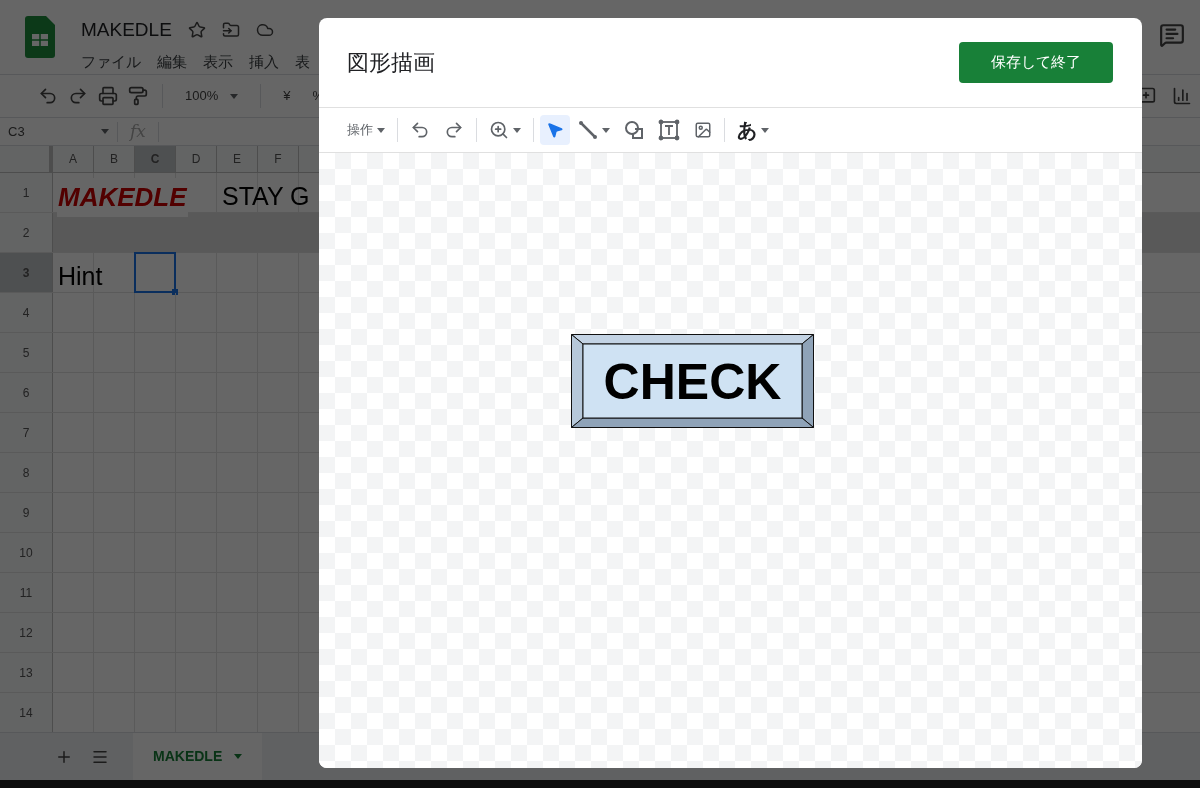 The height and width of the screenshot is (788, 1200). What do you see at coordinates (237, 159) in the screenshot?
I see `column-header: E` at bounding box center [237, 159].